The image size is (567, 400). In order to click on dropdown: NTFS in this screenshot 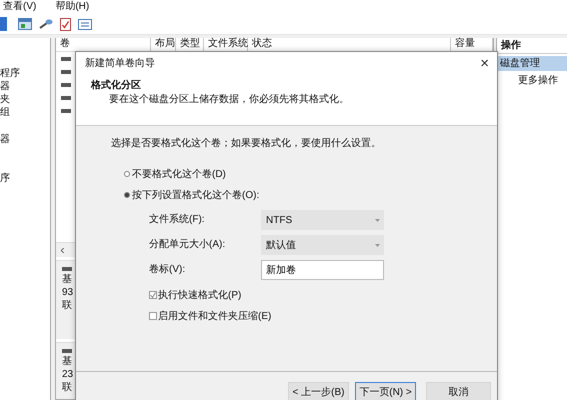, I will do `click(322, 220)`.